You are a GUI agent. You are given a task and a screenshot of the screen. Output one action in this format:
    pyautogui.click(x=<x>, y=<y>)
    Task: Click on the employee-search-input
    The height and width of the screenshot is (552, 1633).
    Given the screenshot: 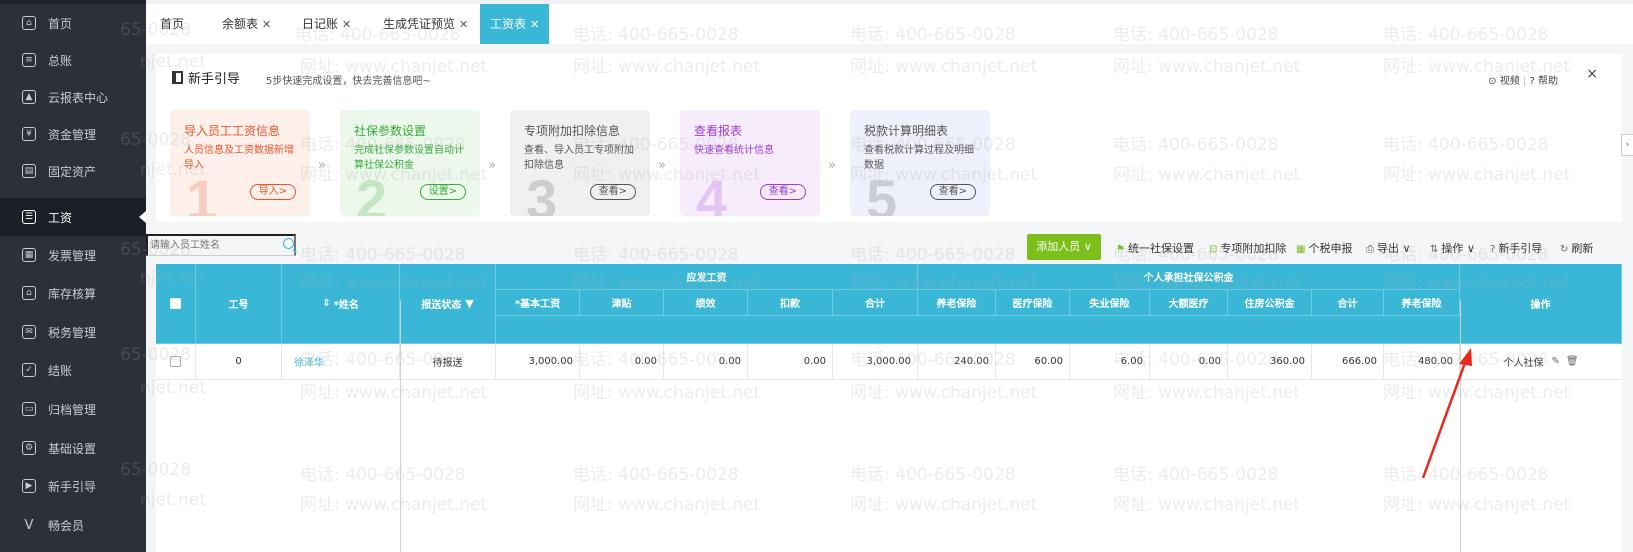 What is the action you would take?
    pyautogui.click(x=221, y=245)
    